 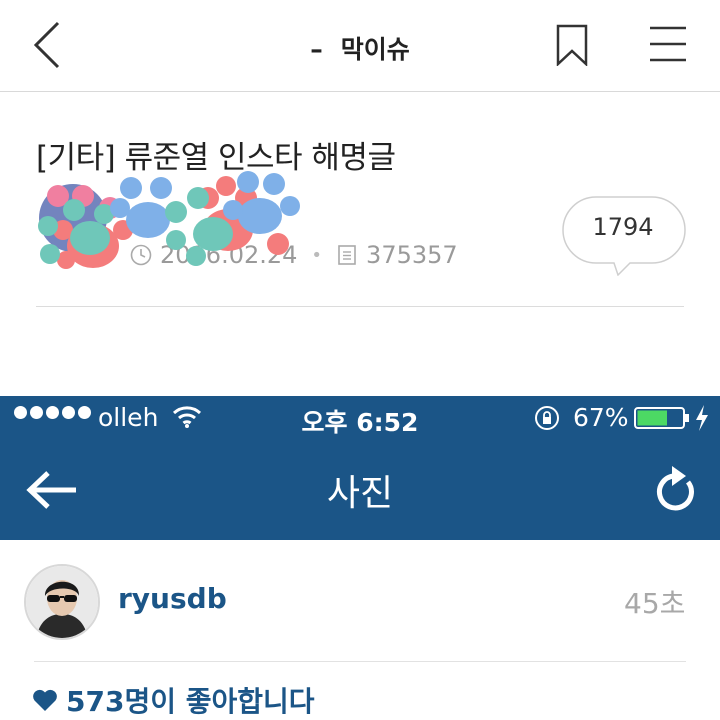 I want to click on post-divider, so click(x=360, y=661).